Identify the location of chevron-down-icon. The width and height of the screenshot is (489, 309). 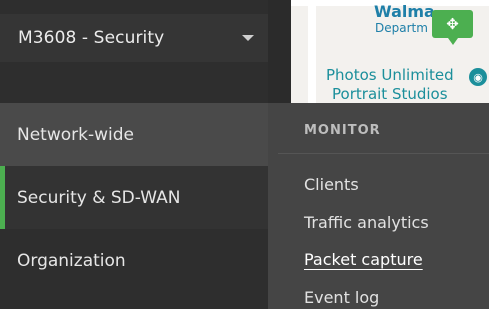
(248, 38).